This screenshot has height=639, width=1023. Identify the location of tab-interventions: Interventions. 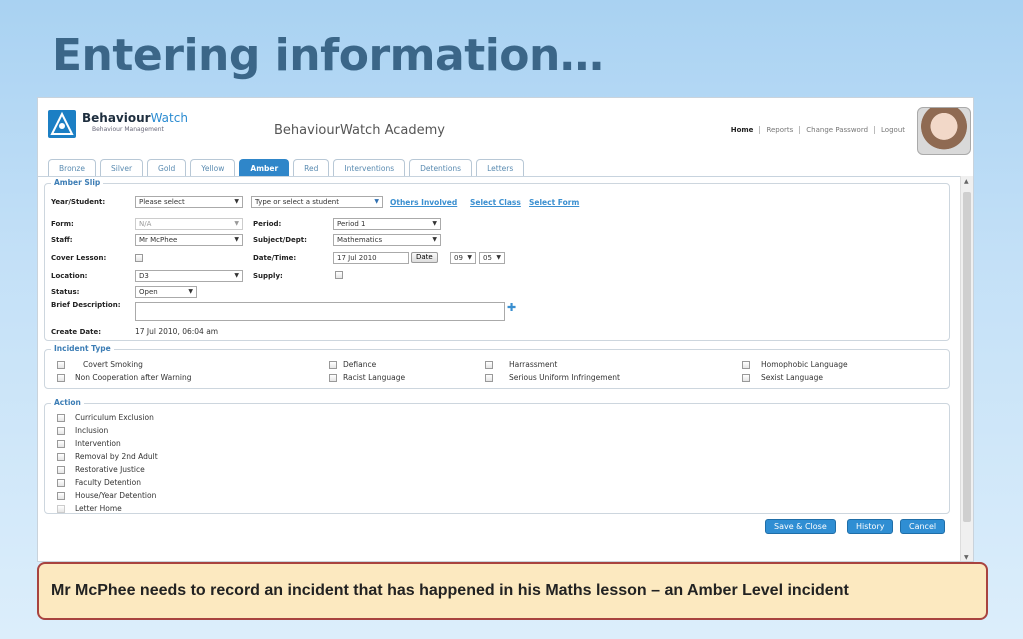
(369, 167).